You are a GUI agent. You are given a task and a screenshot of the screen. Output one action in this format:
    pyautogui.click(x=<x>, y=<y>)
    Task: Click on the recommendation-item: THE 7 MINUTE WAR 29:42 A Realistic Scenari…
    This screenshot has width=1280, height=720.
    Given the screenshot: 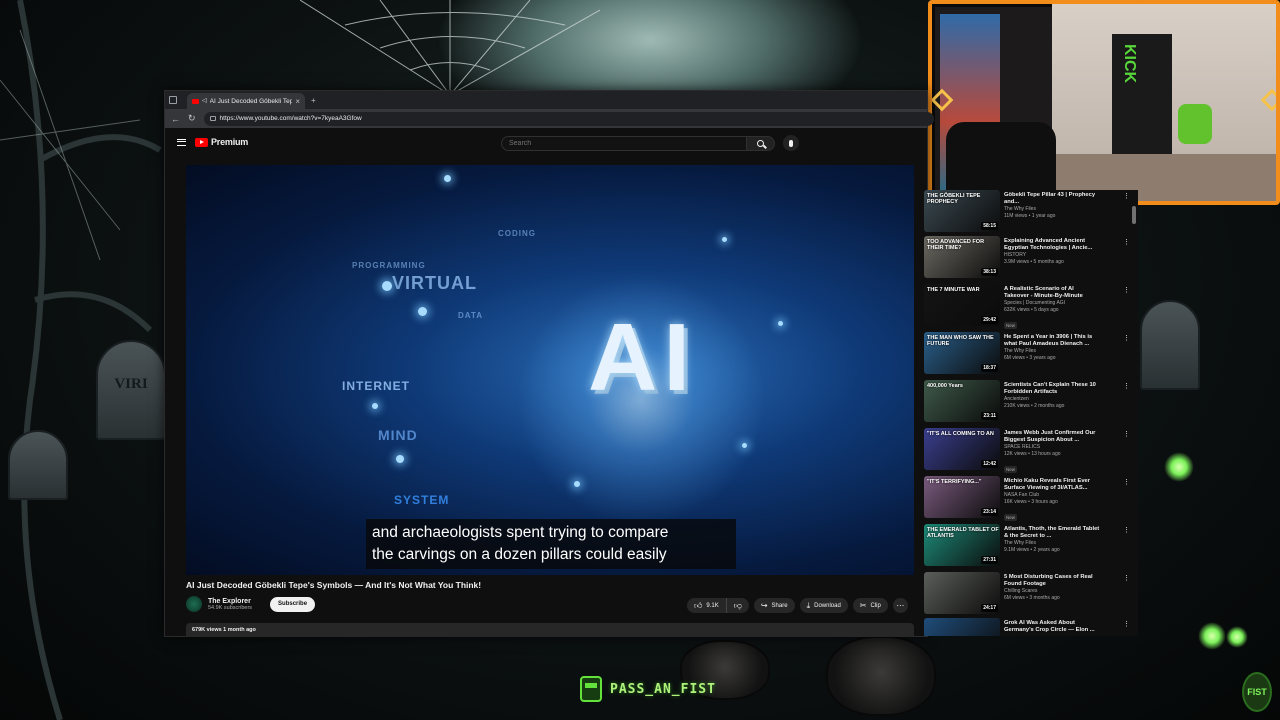 What is the action you would take?
    pyautogui.click(x=1029, y=307)
    